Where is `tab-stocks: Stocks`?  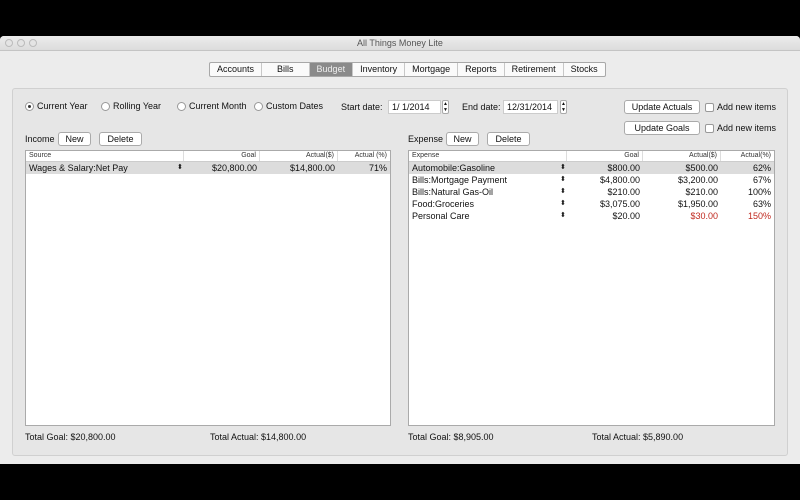
tab-stocks: Stocks is located at coordinates (584, 69).